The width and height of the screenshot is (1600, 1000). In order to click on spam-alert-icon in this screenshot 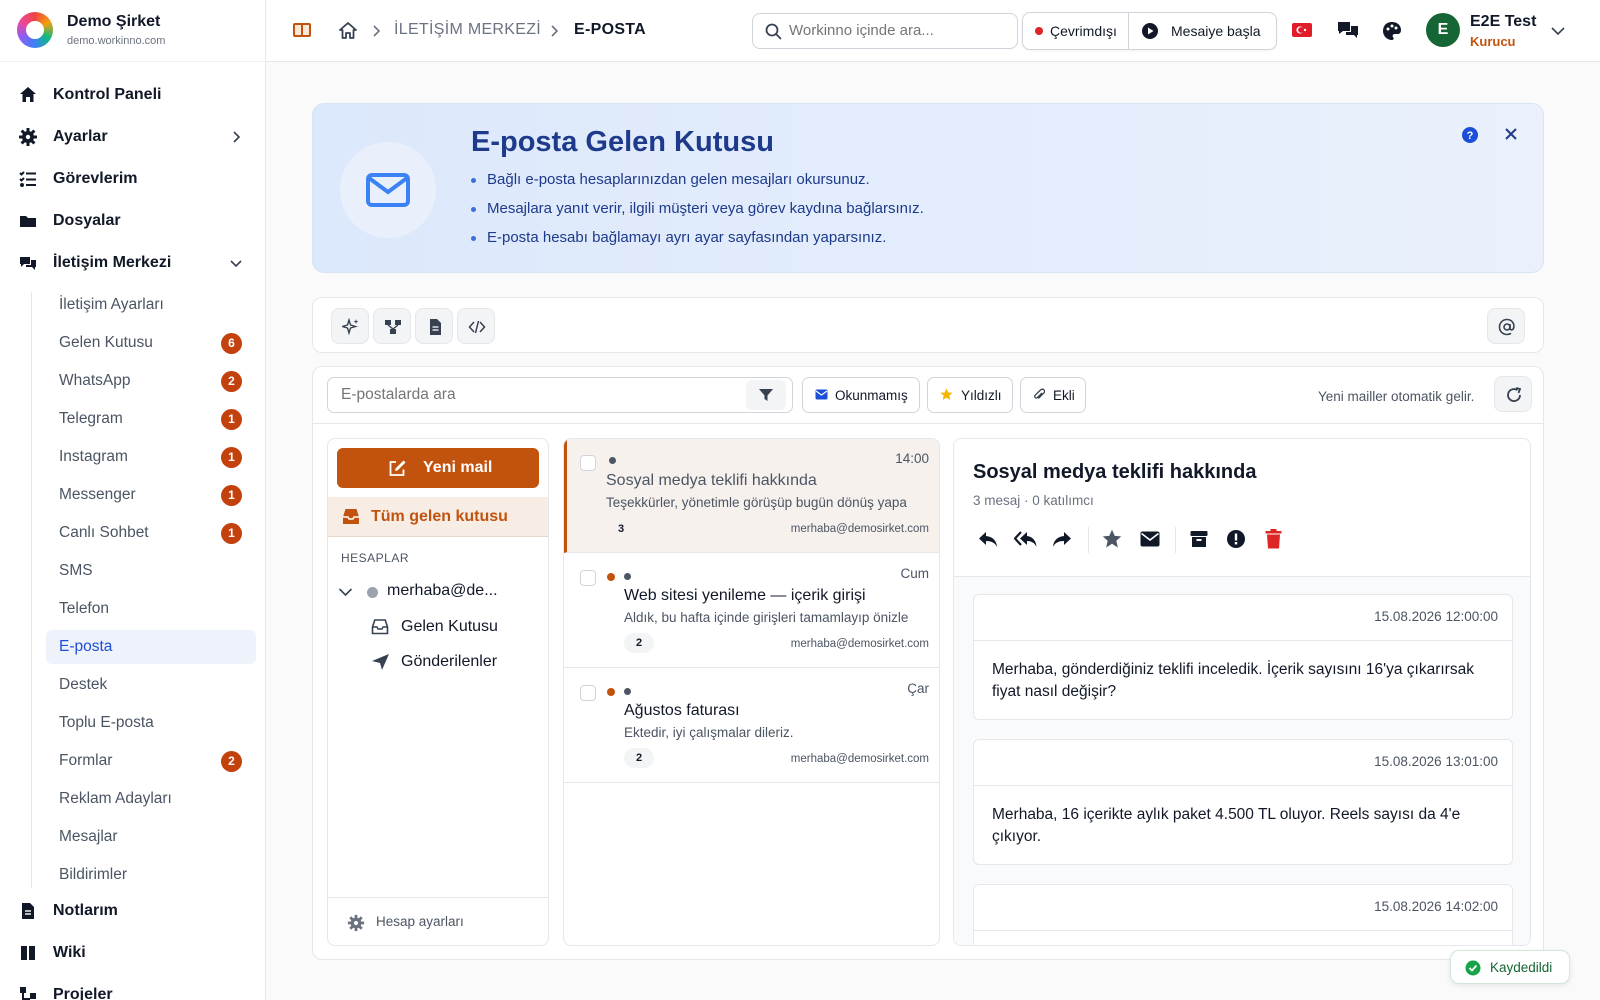, I will do `click(1236, 539)`.